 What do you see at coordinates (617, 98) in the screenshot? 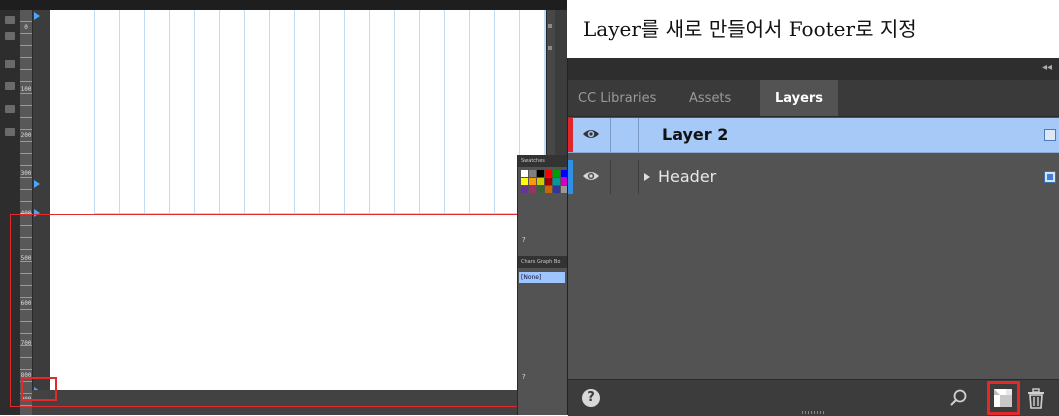
I see `tab-cc-libraries: CC Libraries` at bounding box center [617, 98].